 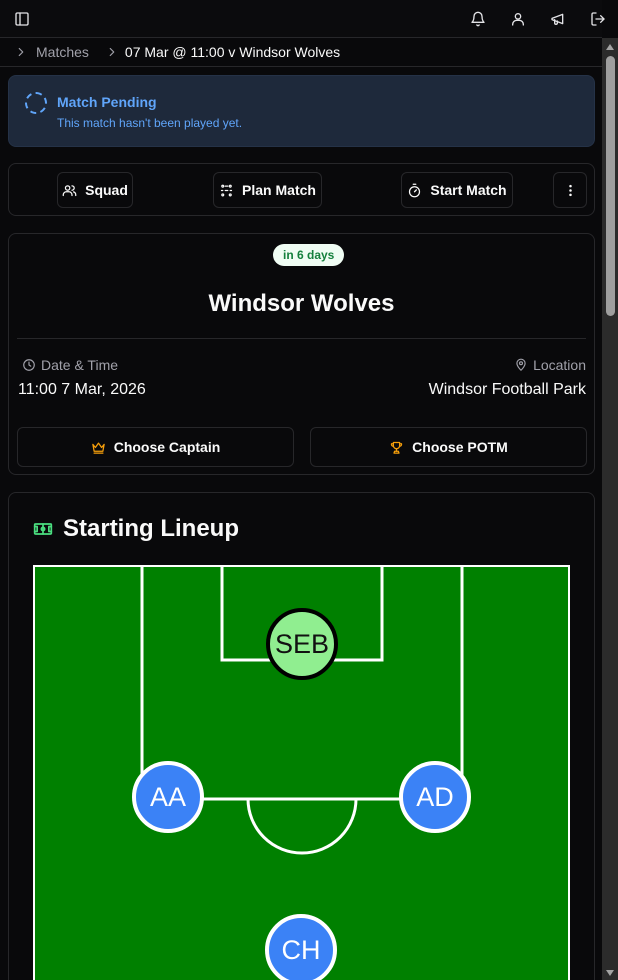 What do you see at coordinates (106, 190) in the screenshot?
I see `squad-button-label: Squad` at bounding box center [106, 190].